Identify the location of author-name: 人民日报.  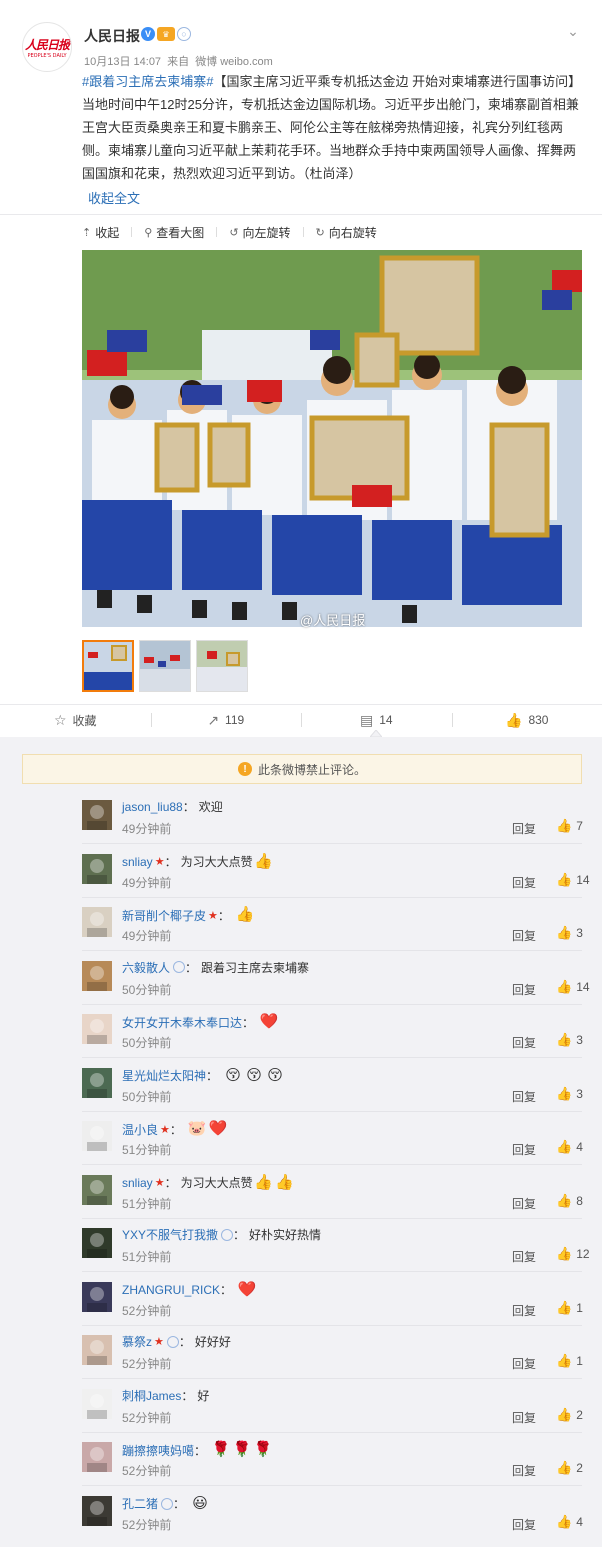
(112, 36).